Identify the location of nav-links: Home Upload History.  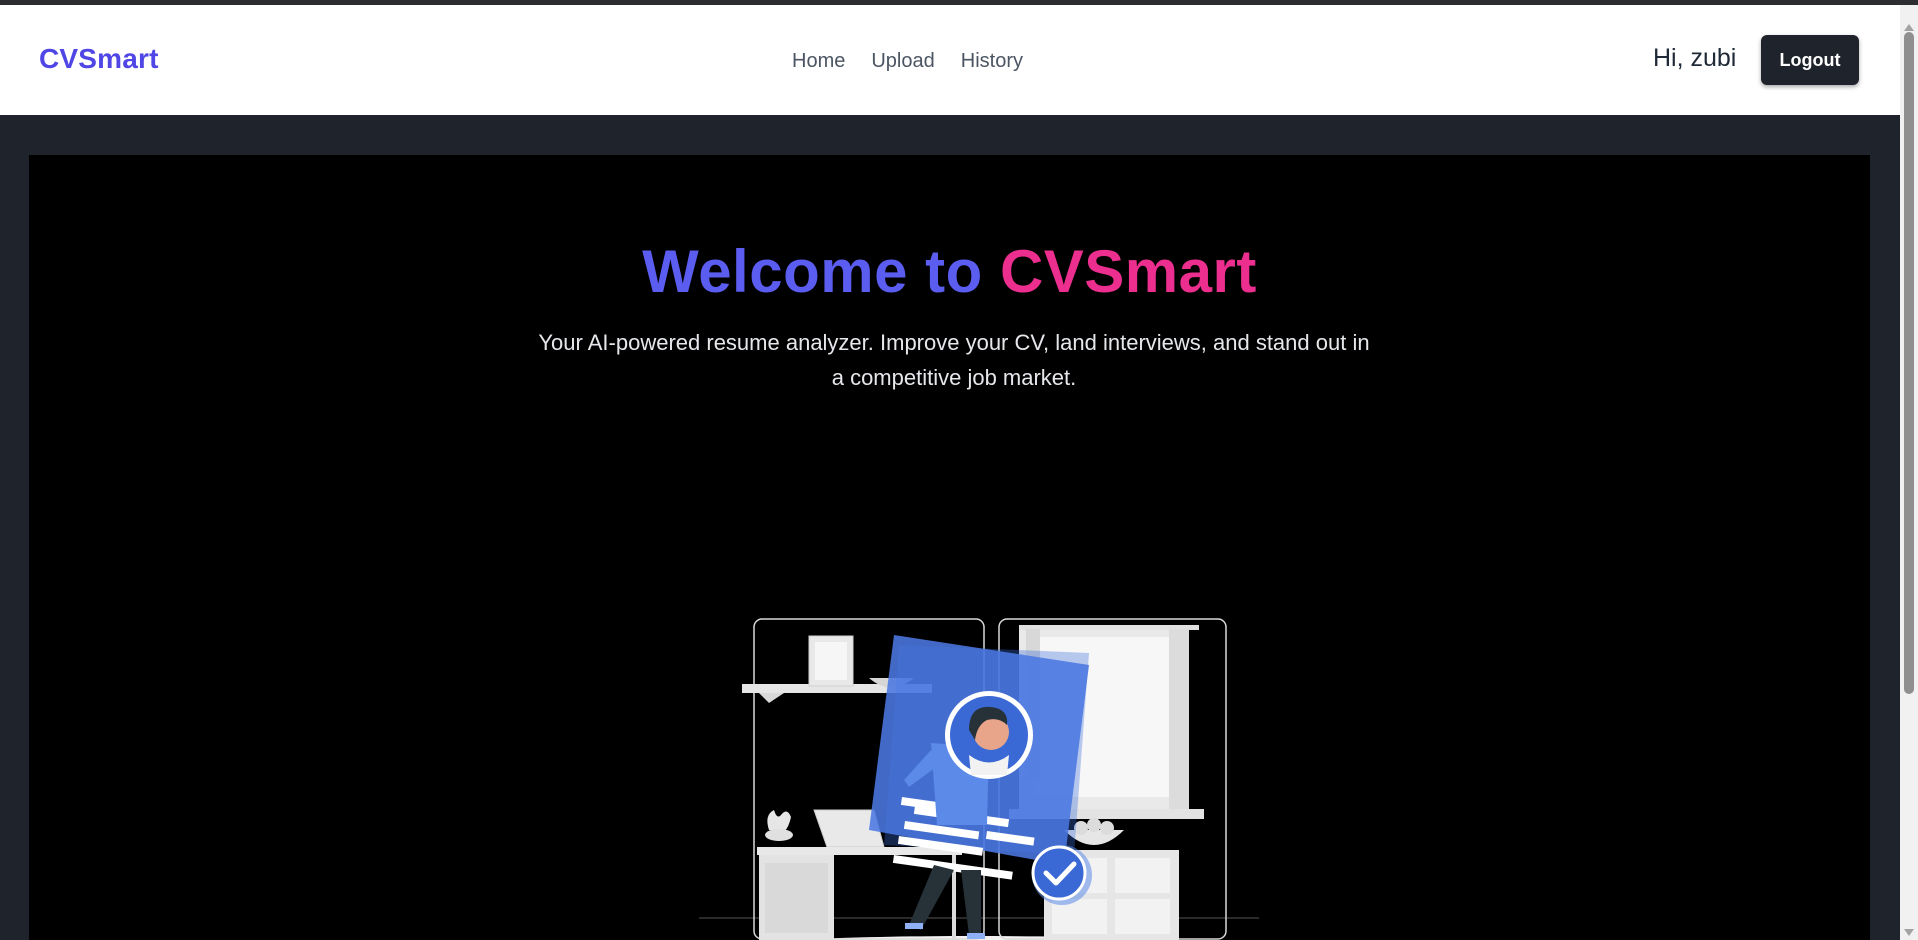
(907, 61).